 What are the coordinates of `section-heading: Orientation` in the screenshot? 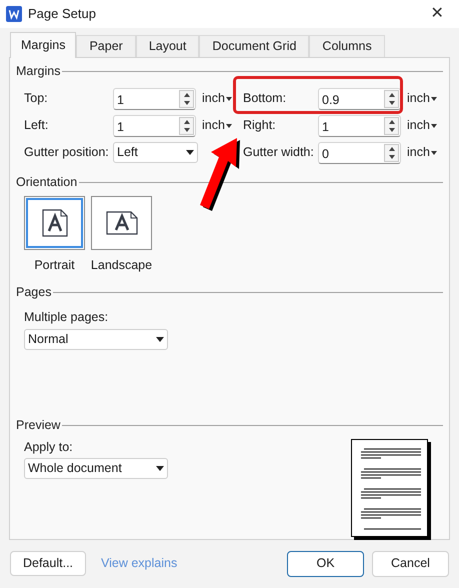 It's located at (47, 182).